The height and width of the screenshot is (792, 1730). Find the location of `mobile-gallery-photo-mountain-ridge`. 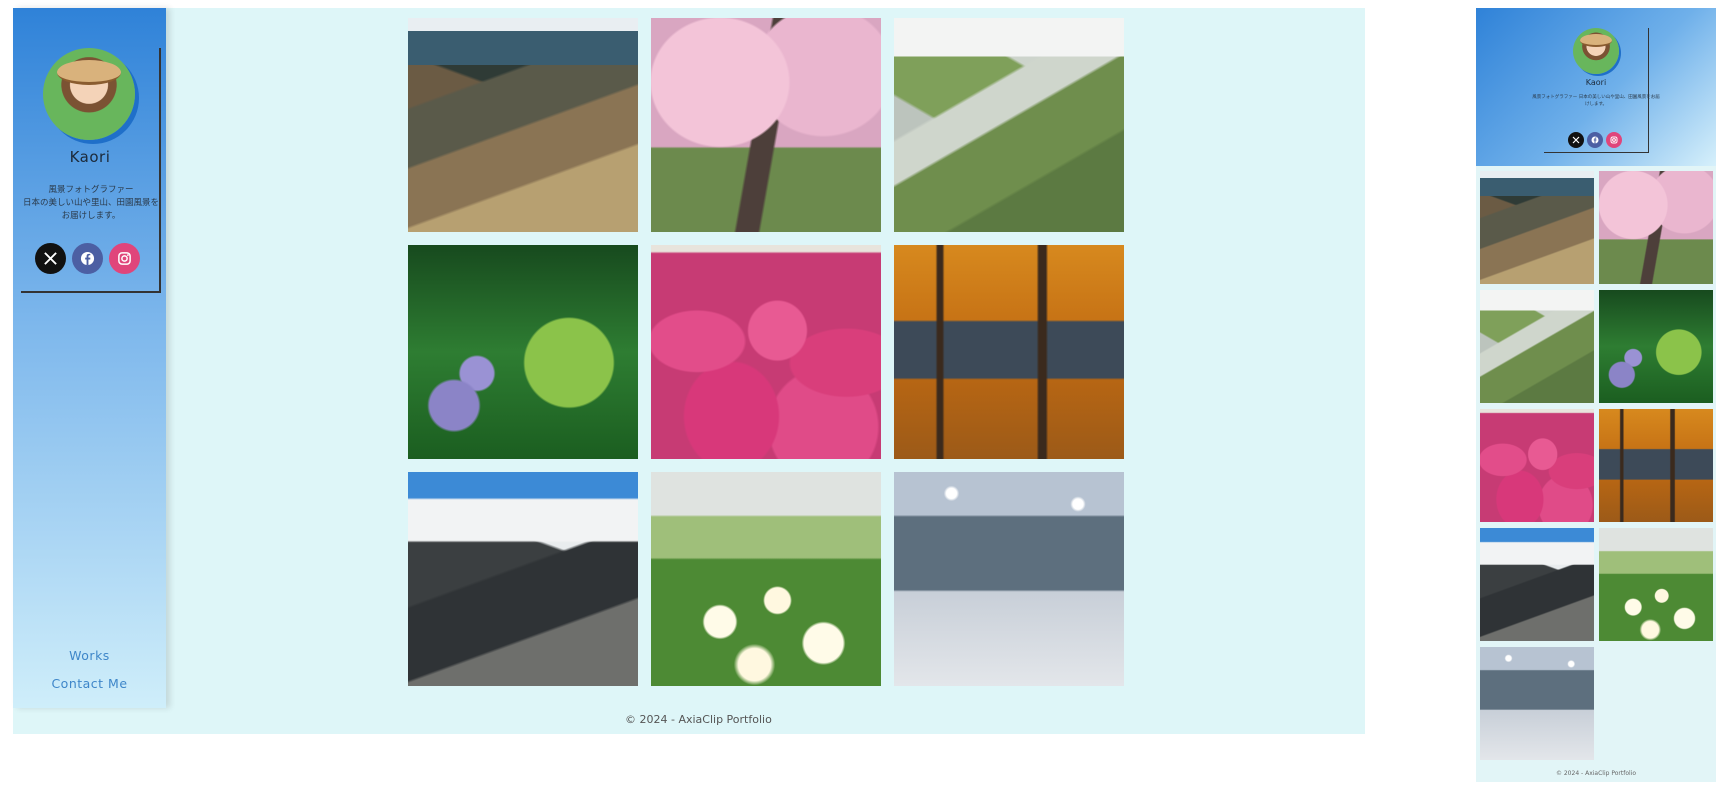

mobile-gallery-photo-mountain-ridge is located at coordinates (1537, 227).